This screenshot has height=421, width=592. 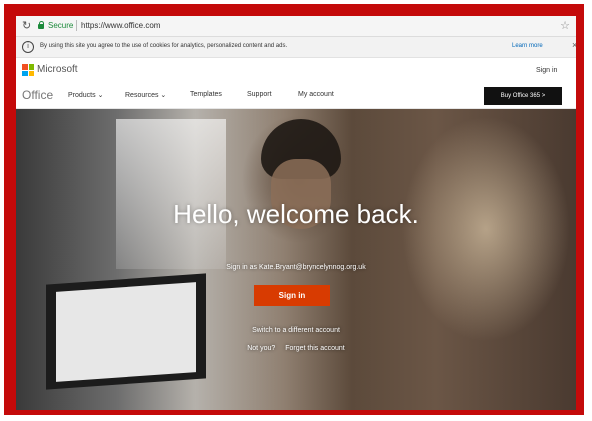 I want to click on nav-item-templates: Templates, so click(x=206, y=94).